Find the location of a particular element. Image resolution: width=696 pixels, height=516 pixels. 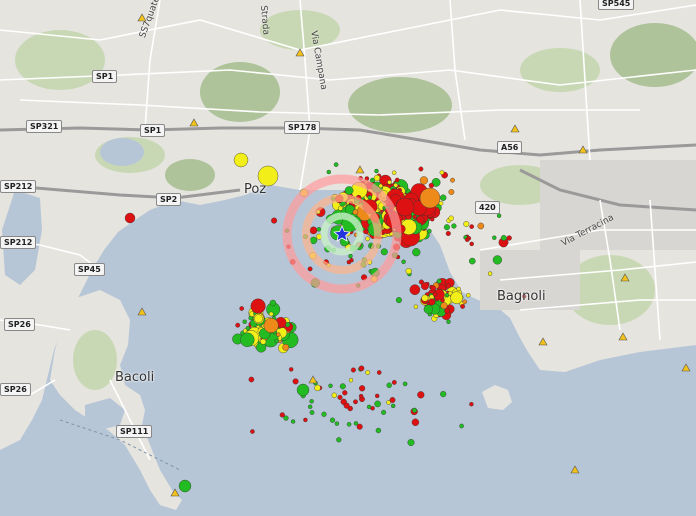

road-label-sp2: SP2 is located at coordinates (169, 199).